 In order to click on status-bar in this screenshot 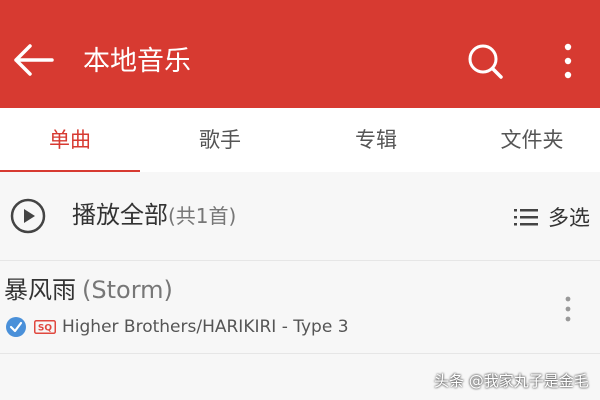, I will do `click(300, 6)`.